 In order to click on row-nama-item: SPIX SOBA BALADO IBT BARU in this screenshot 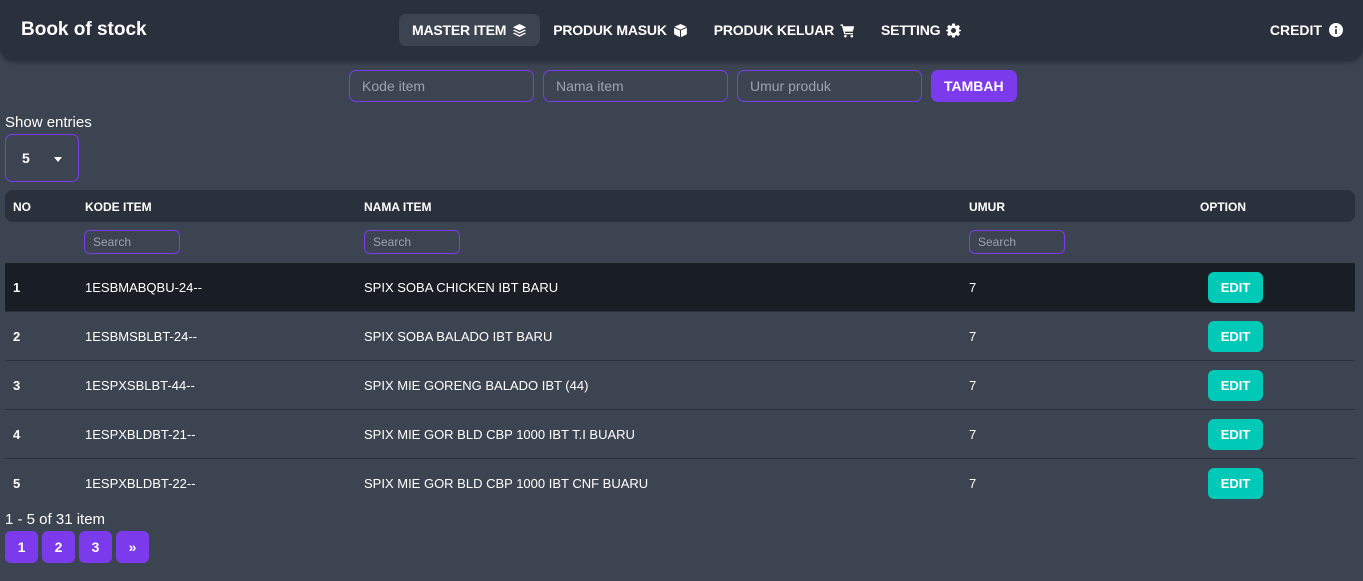, I will do `click(458, 336)`.